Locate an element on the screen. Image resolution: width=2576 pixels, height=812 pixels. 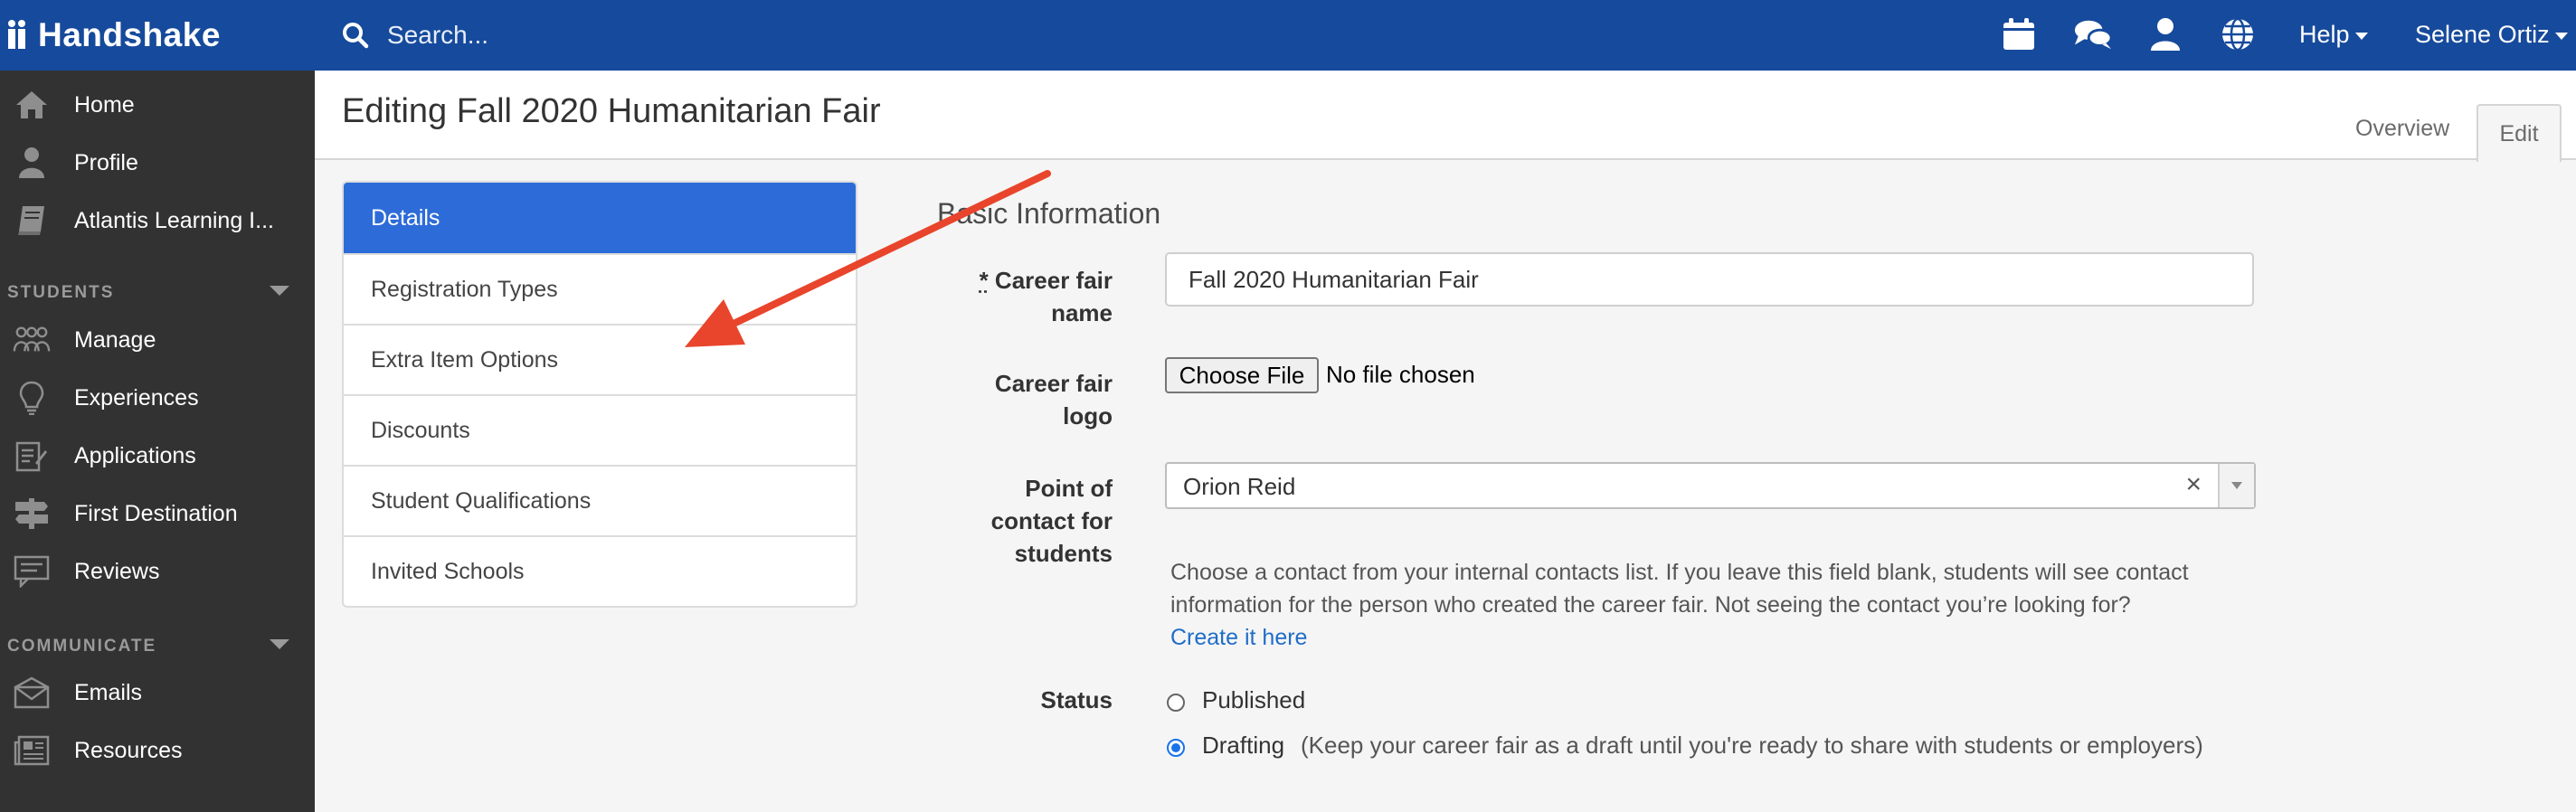
label-line: students is located at coordinates (1063, 554).